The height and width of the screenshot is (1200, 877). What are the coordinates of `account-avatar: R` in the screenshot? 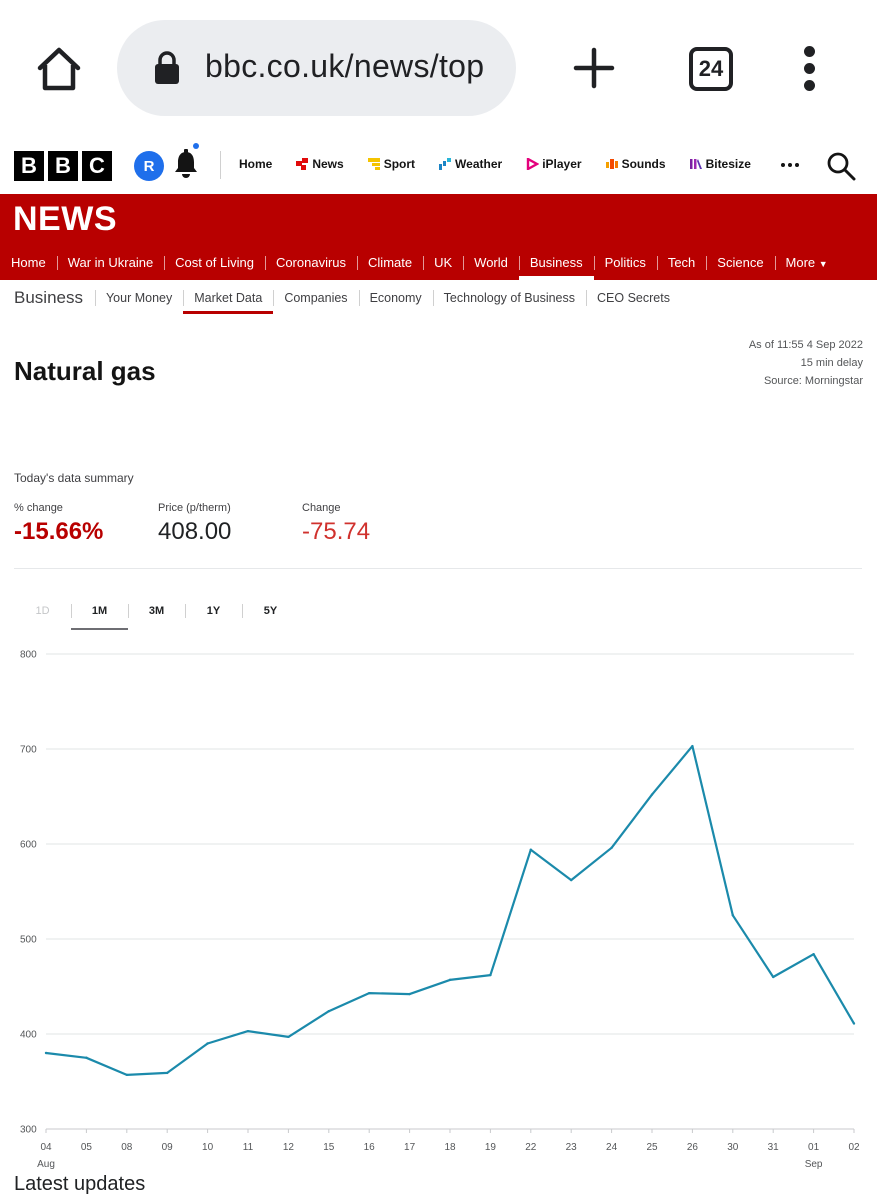 It's located at (149, 166).